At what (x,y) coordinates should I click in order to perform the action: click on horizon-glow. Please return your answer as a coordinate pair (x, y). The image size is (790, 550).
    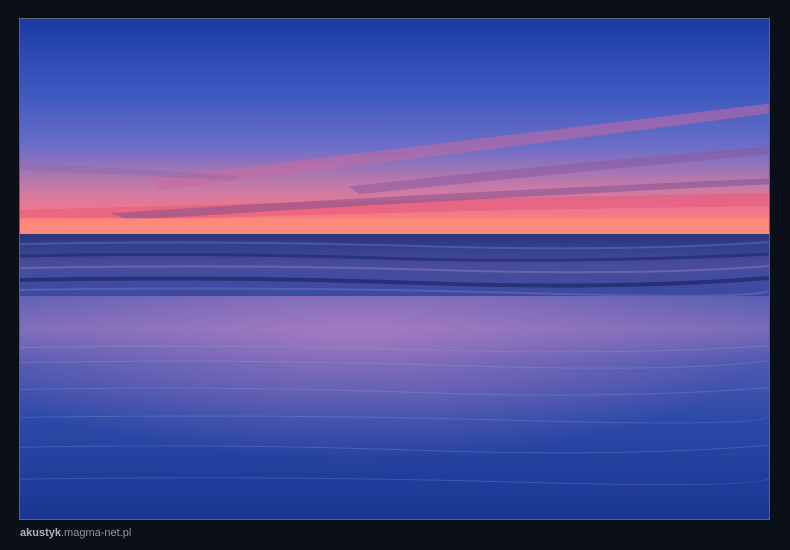
    Looking at the image, I should click on (394, 226).